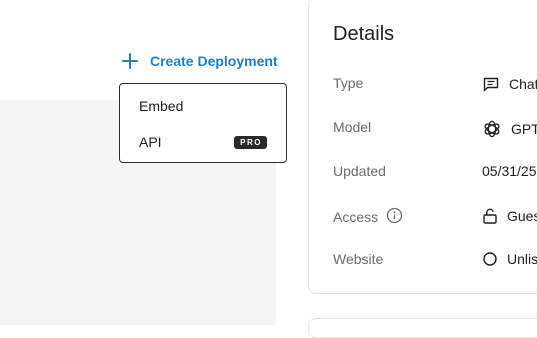 The height and width of the screenshot is (338, 537). What do you see at coordinates (423, 84) in the screenshot?
I see `detail-row-type: Type Chat` at bounding box center [423, 84].